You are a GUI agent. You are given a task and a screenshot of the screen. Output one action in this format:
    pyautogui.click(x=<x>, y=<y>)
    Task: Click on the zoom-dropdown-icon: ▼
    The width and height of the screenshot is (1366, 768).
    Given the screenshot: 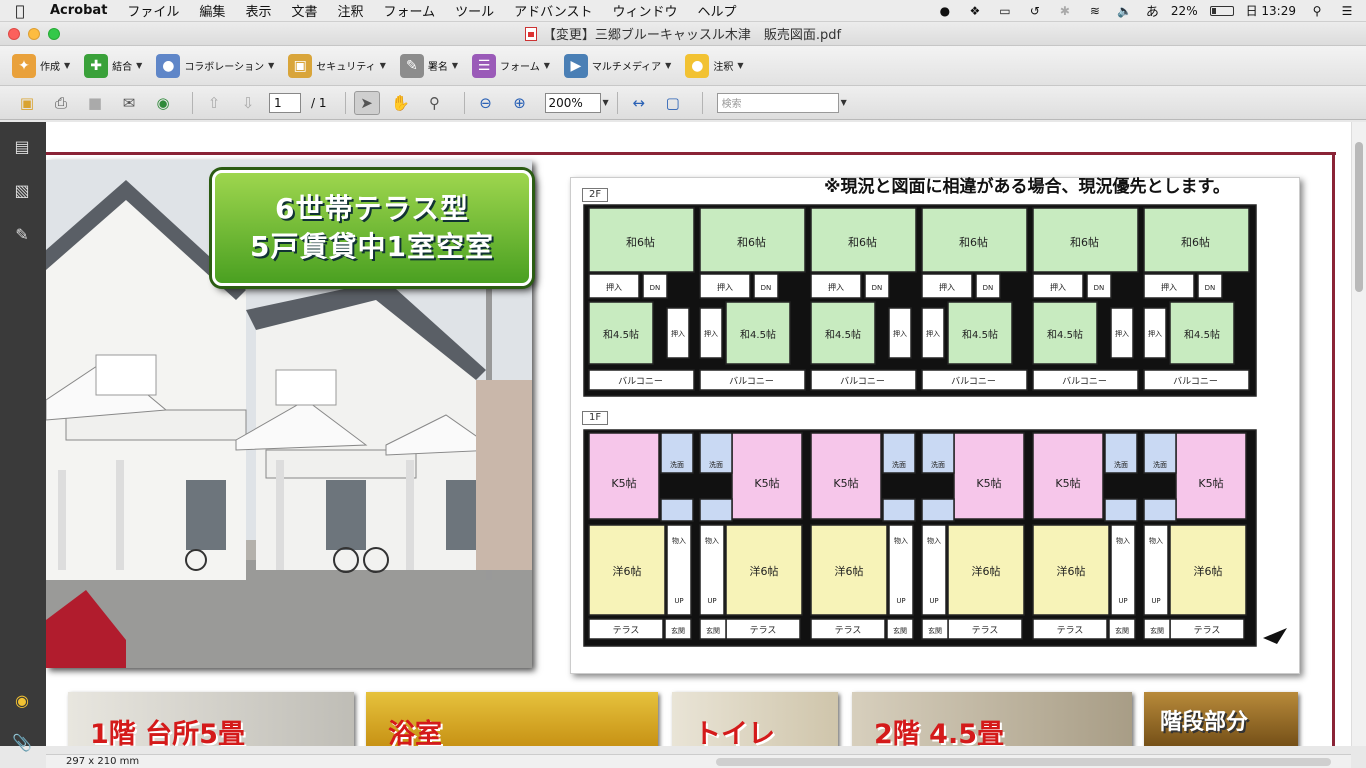 What is the action you would take?
    pyautogui.click(x=606, y=102)
    